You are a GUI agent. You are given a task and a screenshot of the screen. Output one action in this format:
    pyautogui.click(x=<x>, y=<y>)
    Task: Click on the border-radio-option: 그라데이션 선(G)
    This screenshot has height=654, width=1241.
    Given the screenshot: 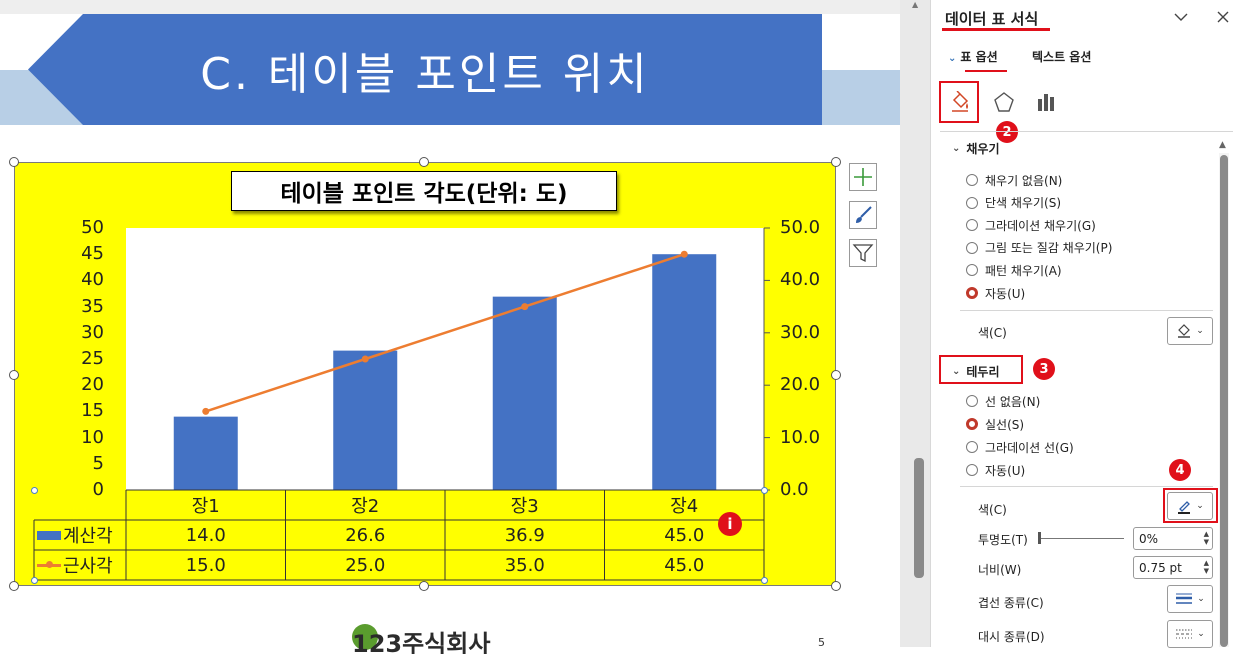 What is the action you would take?
    pyautogui.click(x=1020, y=447)
    